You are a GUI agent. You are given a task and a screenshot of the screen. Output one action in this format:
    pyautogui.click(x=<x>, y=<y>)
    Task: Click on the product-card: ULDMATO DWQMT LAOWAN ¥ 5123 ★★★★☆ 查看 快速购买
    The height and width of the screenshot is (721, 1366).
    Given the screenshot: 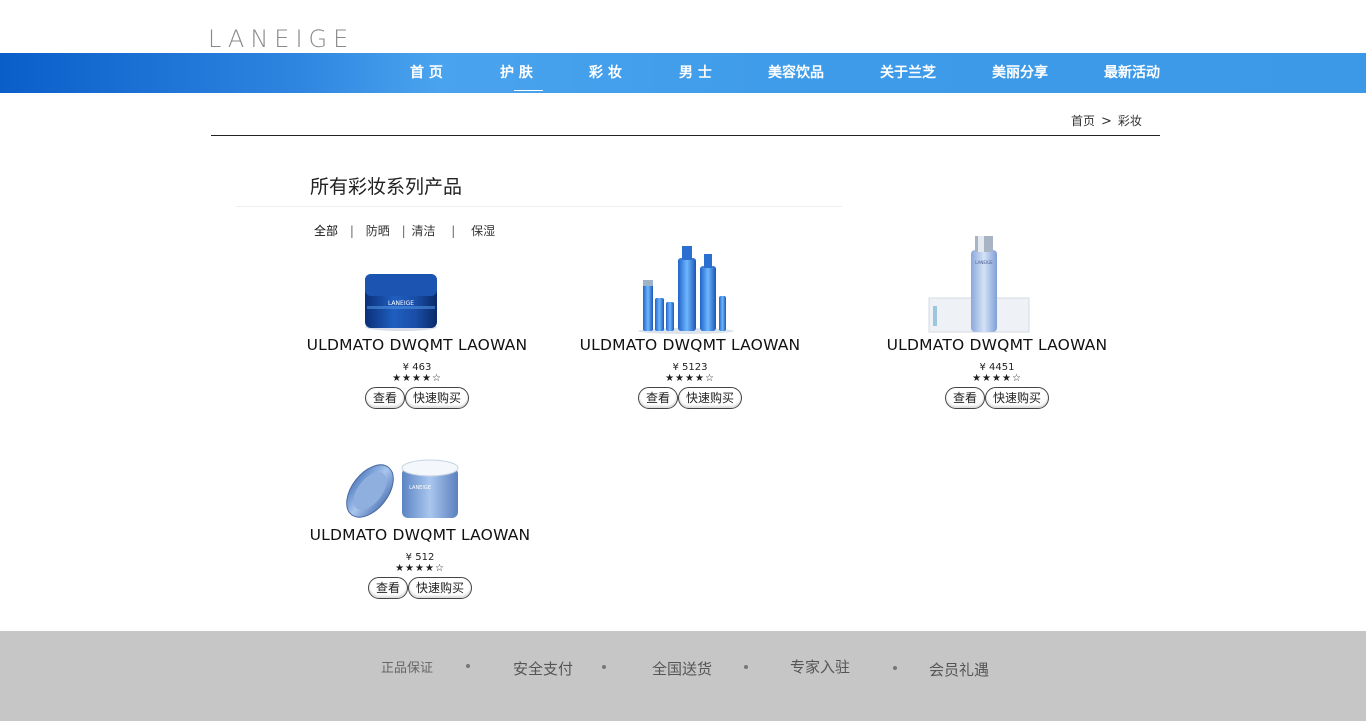 What is the action you would take?
    pyautogui.click(x=690, y=322)
    